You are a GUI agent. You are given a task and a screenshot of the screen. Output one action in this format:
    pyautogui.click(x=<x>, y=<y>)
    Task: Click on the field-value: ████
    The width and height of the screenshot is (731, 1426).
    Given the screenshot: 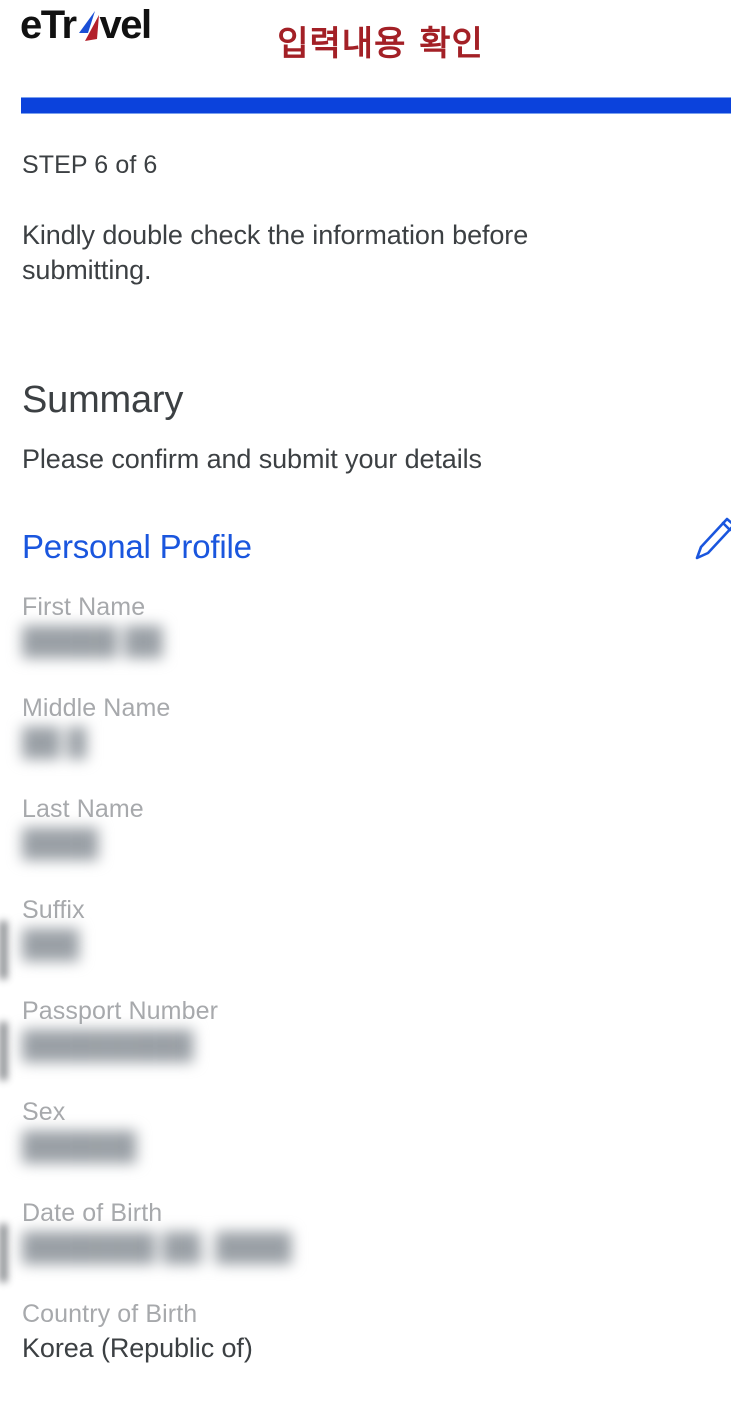 What is the action you would take?
    pyautogui.click(x=60, y=843)
    